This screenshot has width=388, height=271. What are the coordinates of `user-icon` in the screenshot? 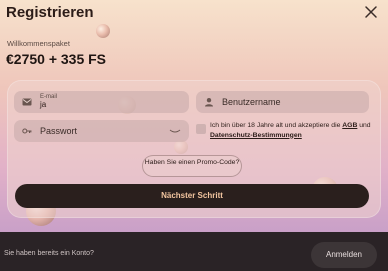 It's located at (209, 102).